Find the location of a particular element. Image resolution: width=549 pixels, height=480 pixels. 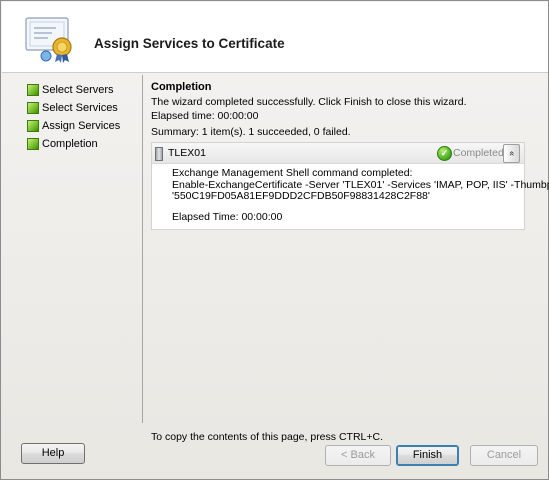

help-button: Help is located at coordinates (53, 453).